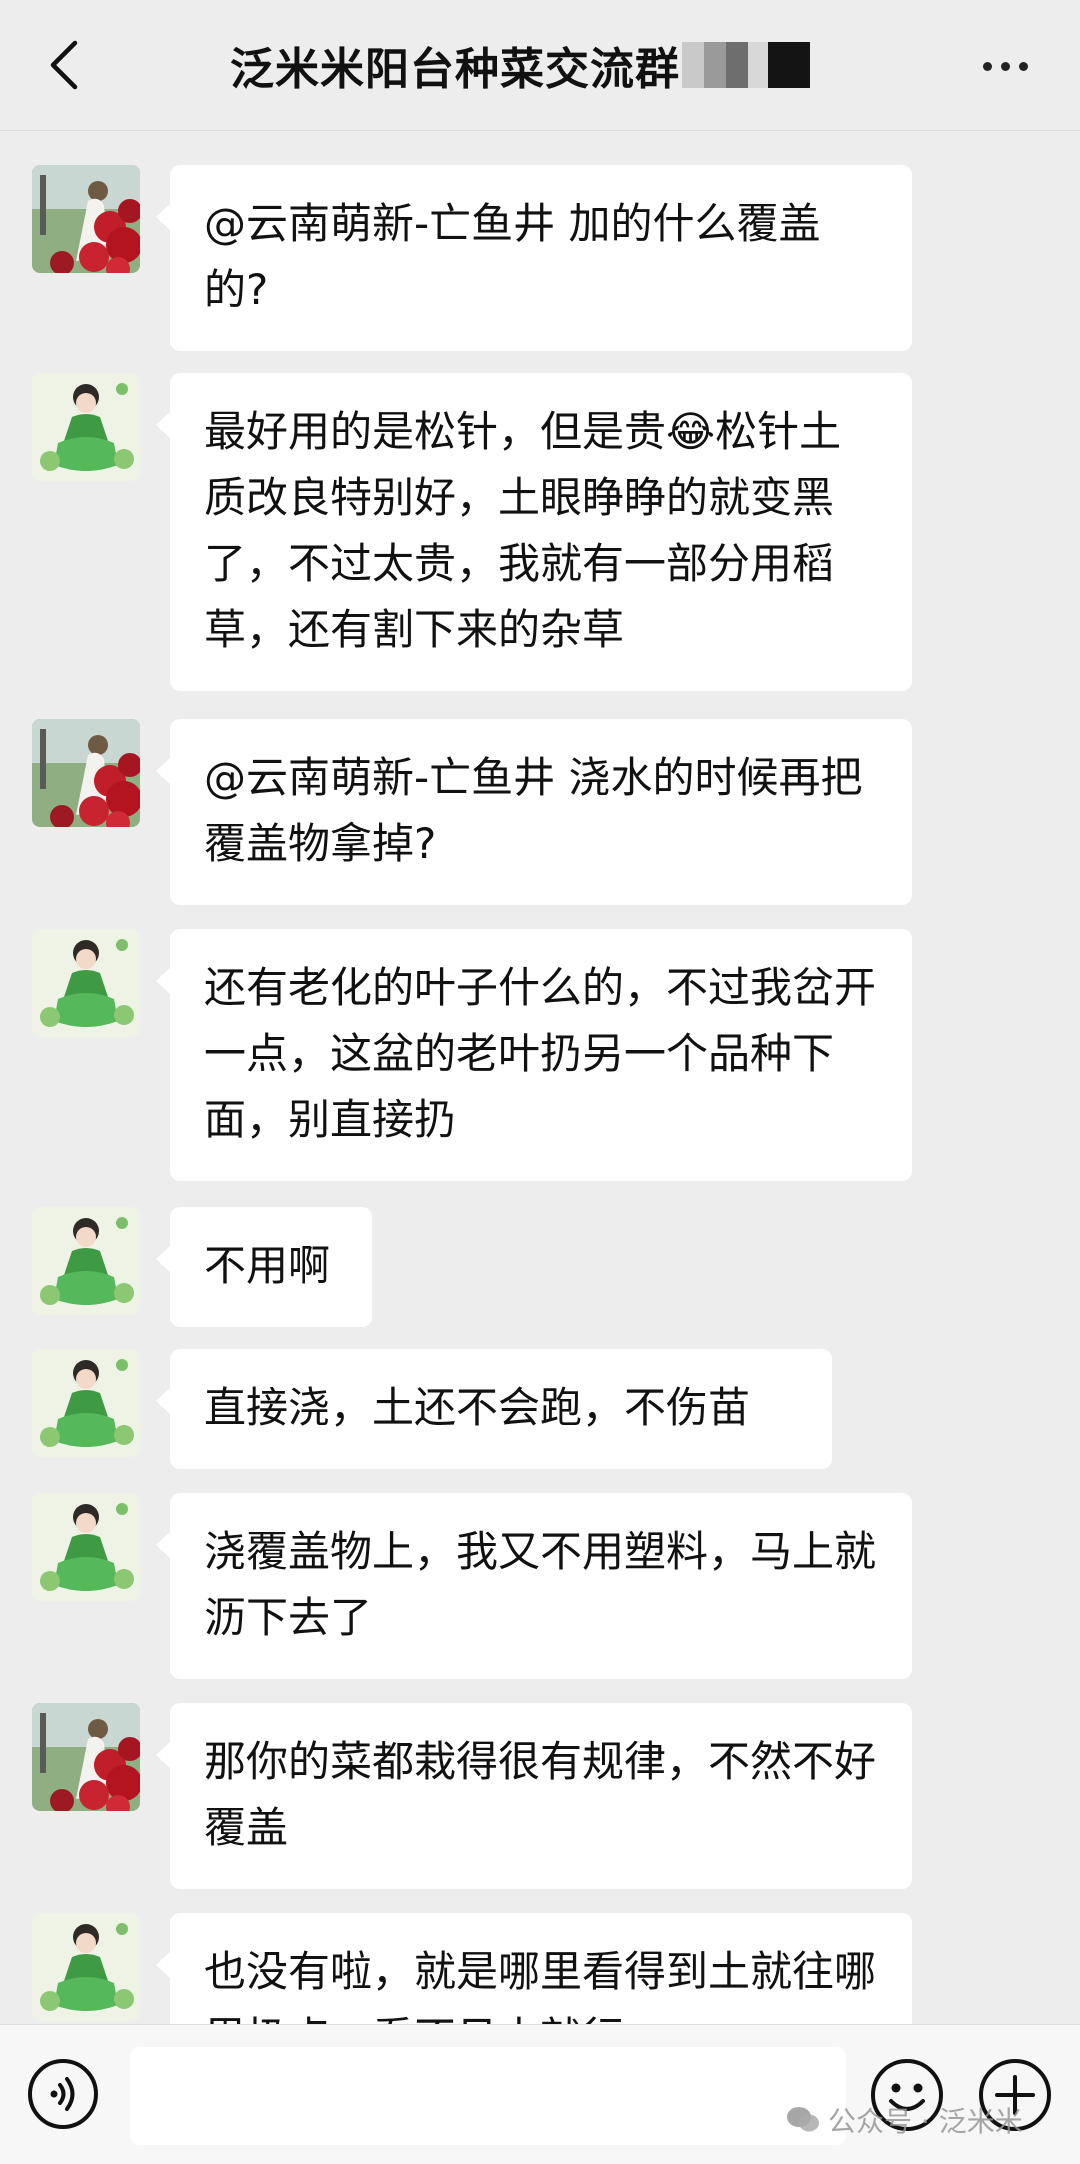 This screenshot has width=1080, height=2164. I want to click on message-bubble: 不用啊, so click(264, 1267).